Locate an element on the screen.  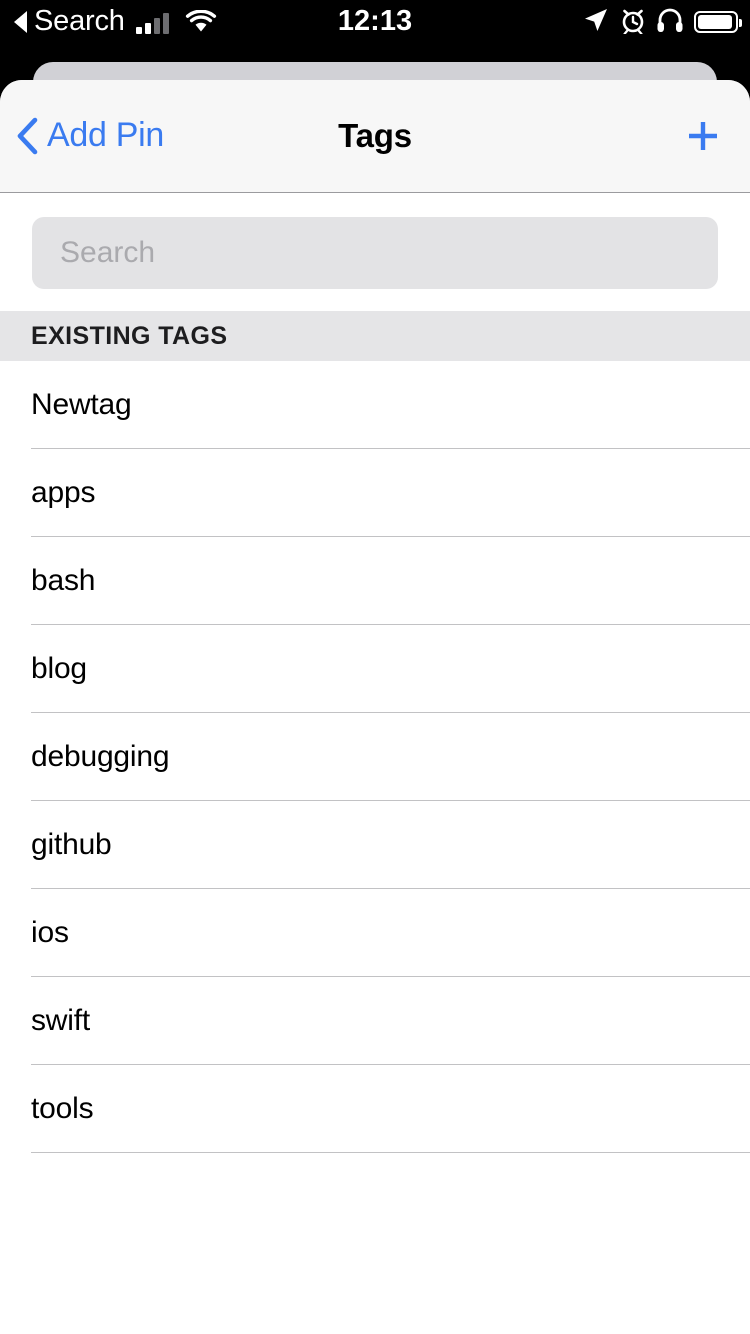
search-bar-container is located at coordinates (375, 252).